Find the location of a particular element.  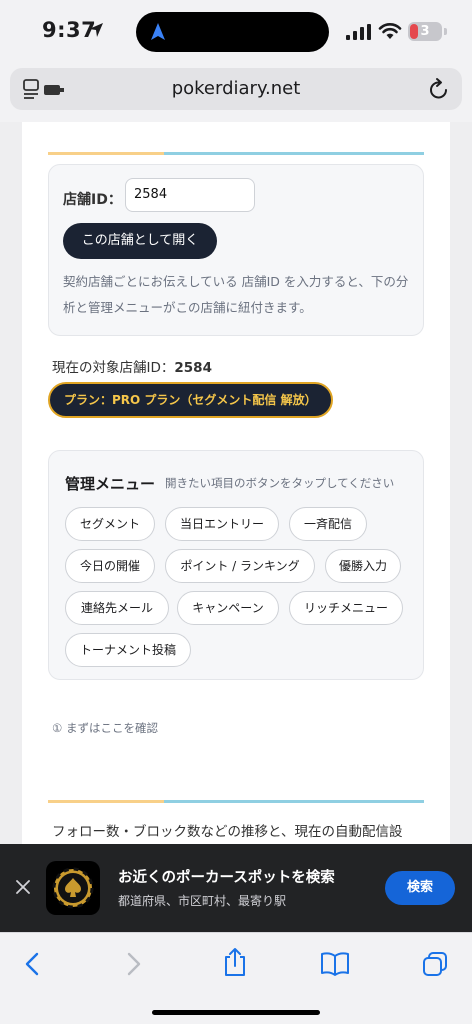

open-store-button: この店舗として開く is located at coordinates (140, 241).